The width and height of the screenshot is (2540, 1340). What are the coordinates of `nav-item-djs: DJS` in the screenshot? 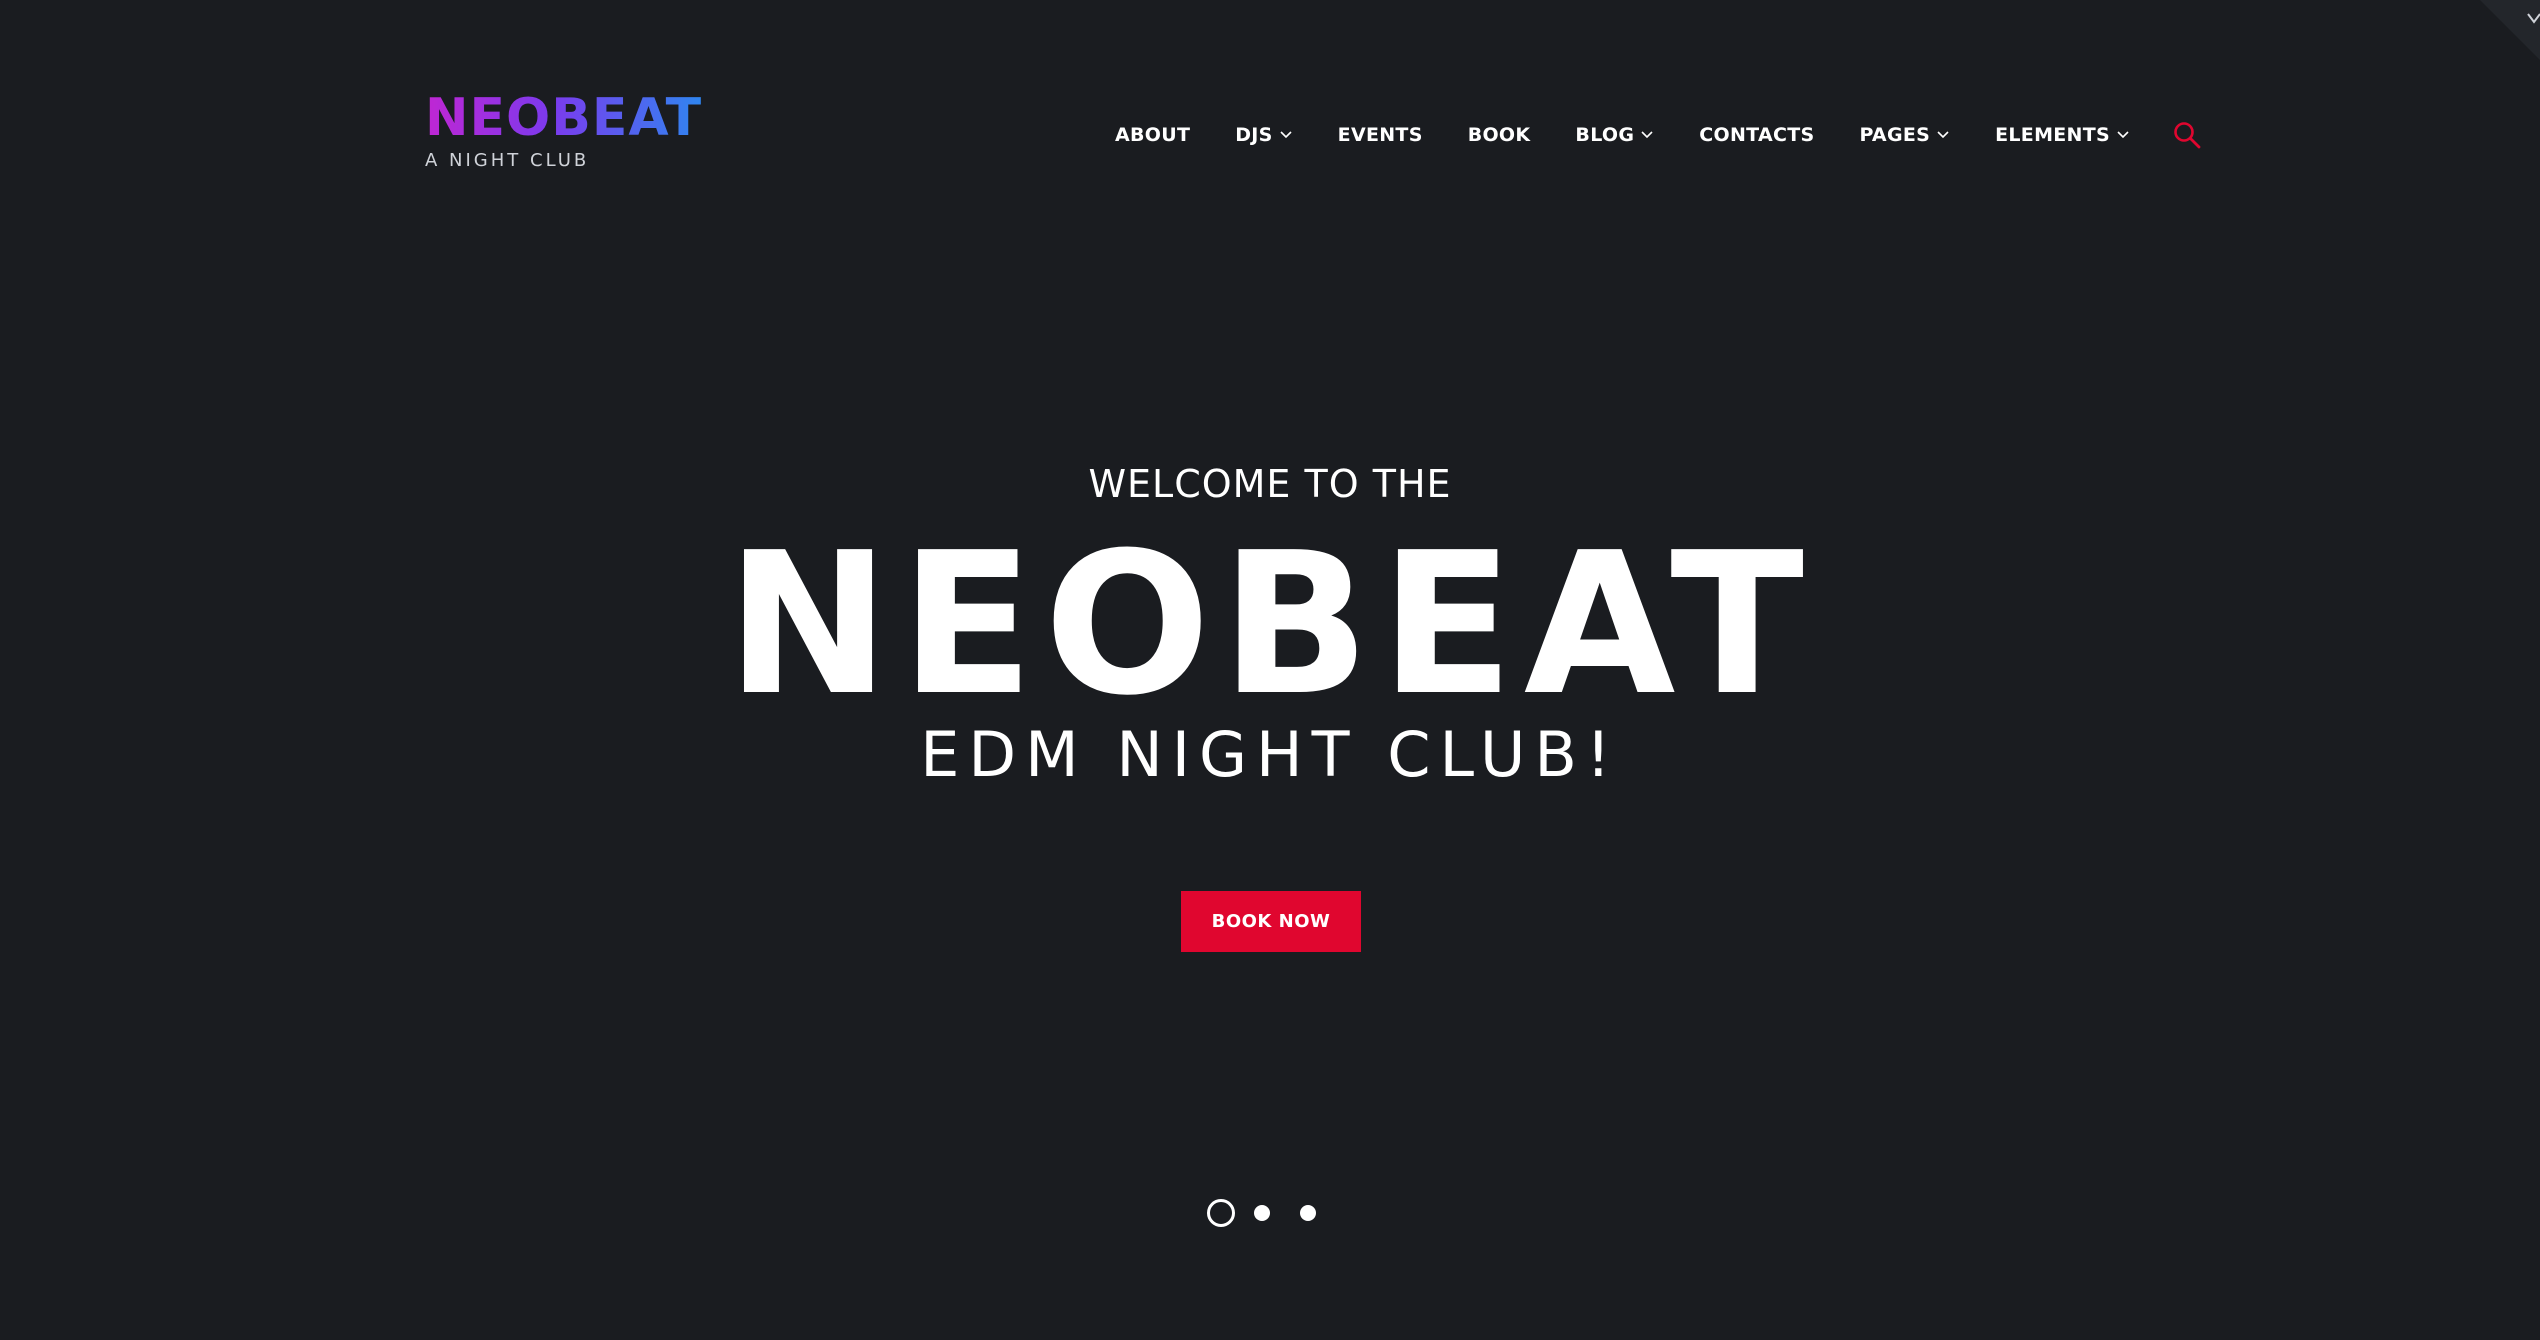 It's located at (1263, 135).